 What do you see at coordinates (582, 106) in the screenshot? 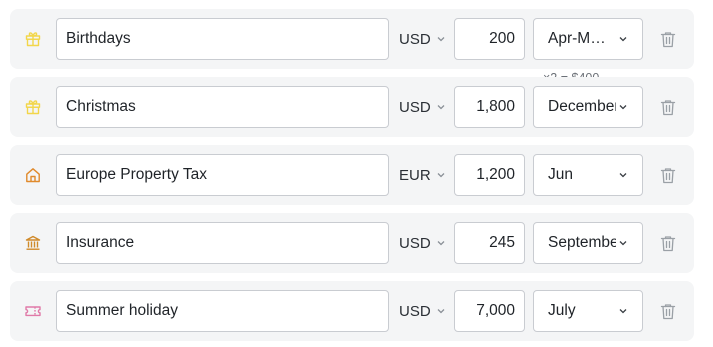
I see `month-label: December` at bounding box center [582, 106].